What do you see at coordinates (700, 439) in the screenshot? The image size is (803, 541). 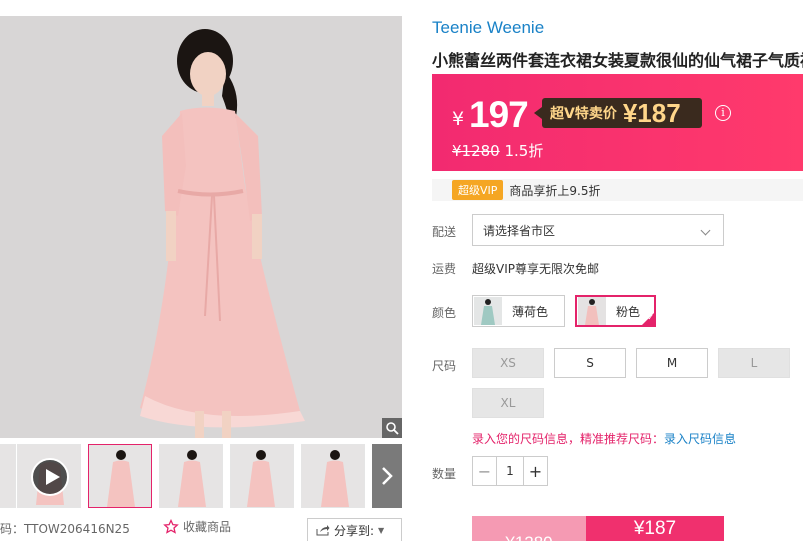 I see `size-info-link: 录入尺码信息` at bounding box center [700, 439].